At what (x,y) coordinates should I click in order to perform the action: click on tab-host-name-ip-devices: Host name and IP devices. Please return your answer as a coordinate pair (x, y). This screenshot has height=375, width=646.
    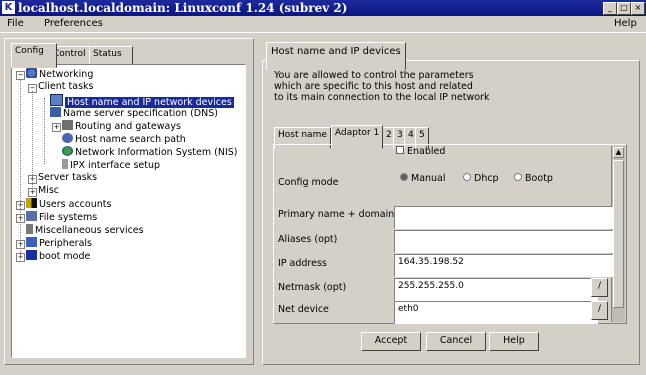
    Looking at the image, I should click on (336, 56).